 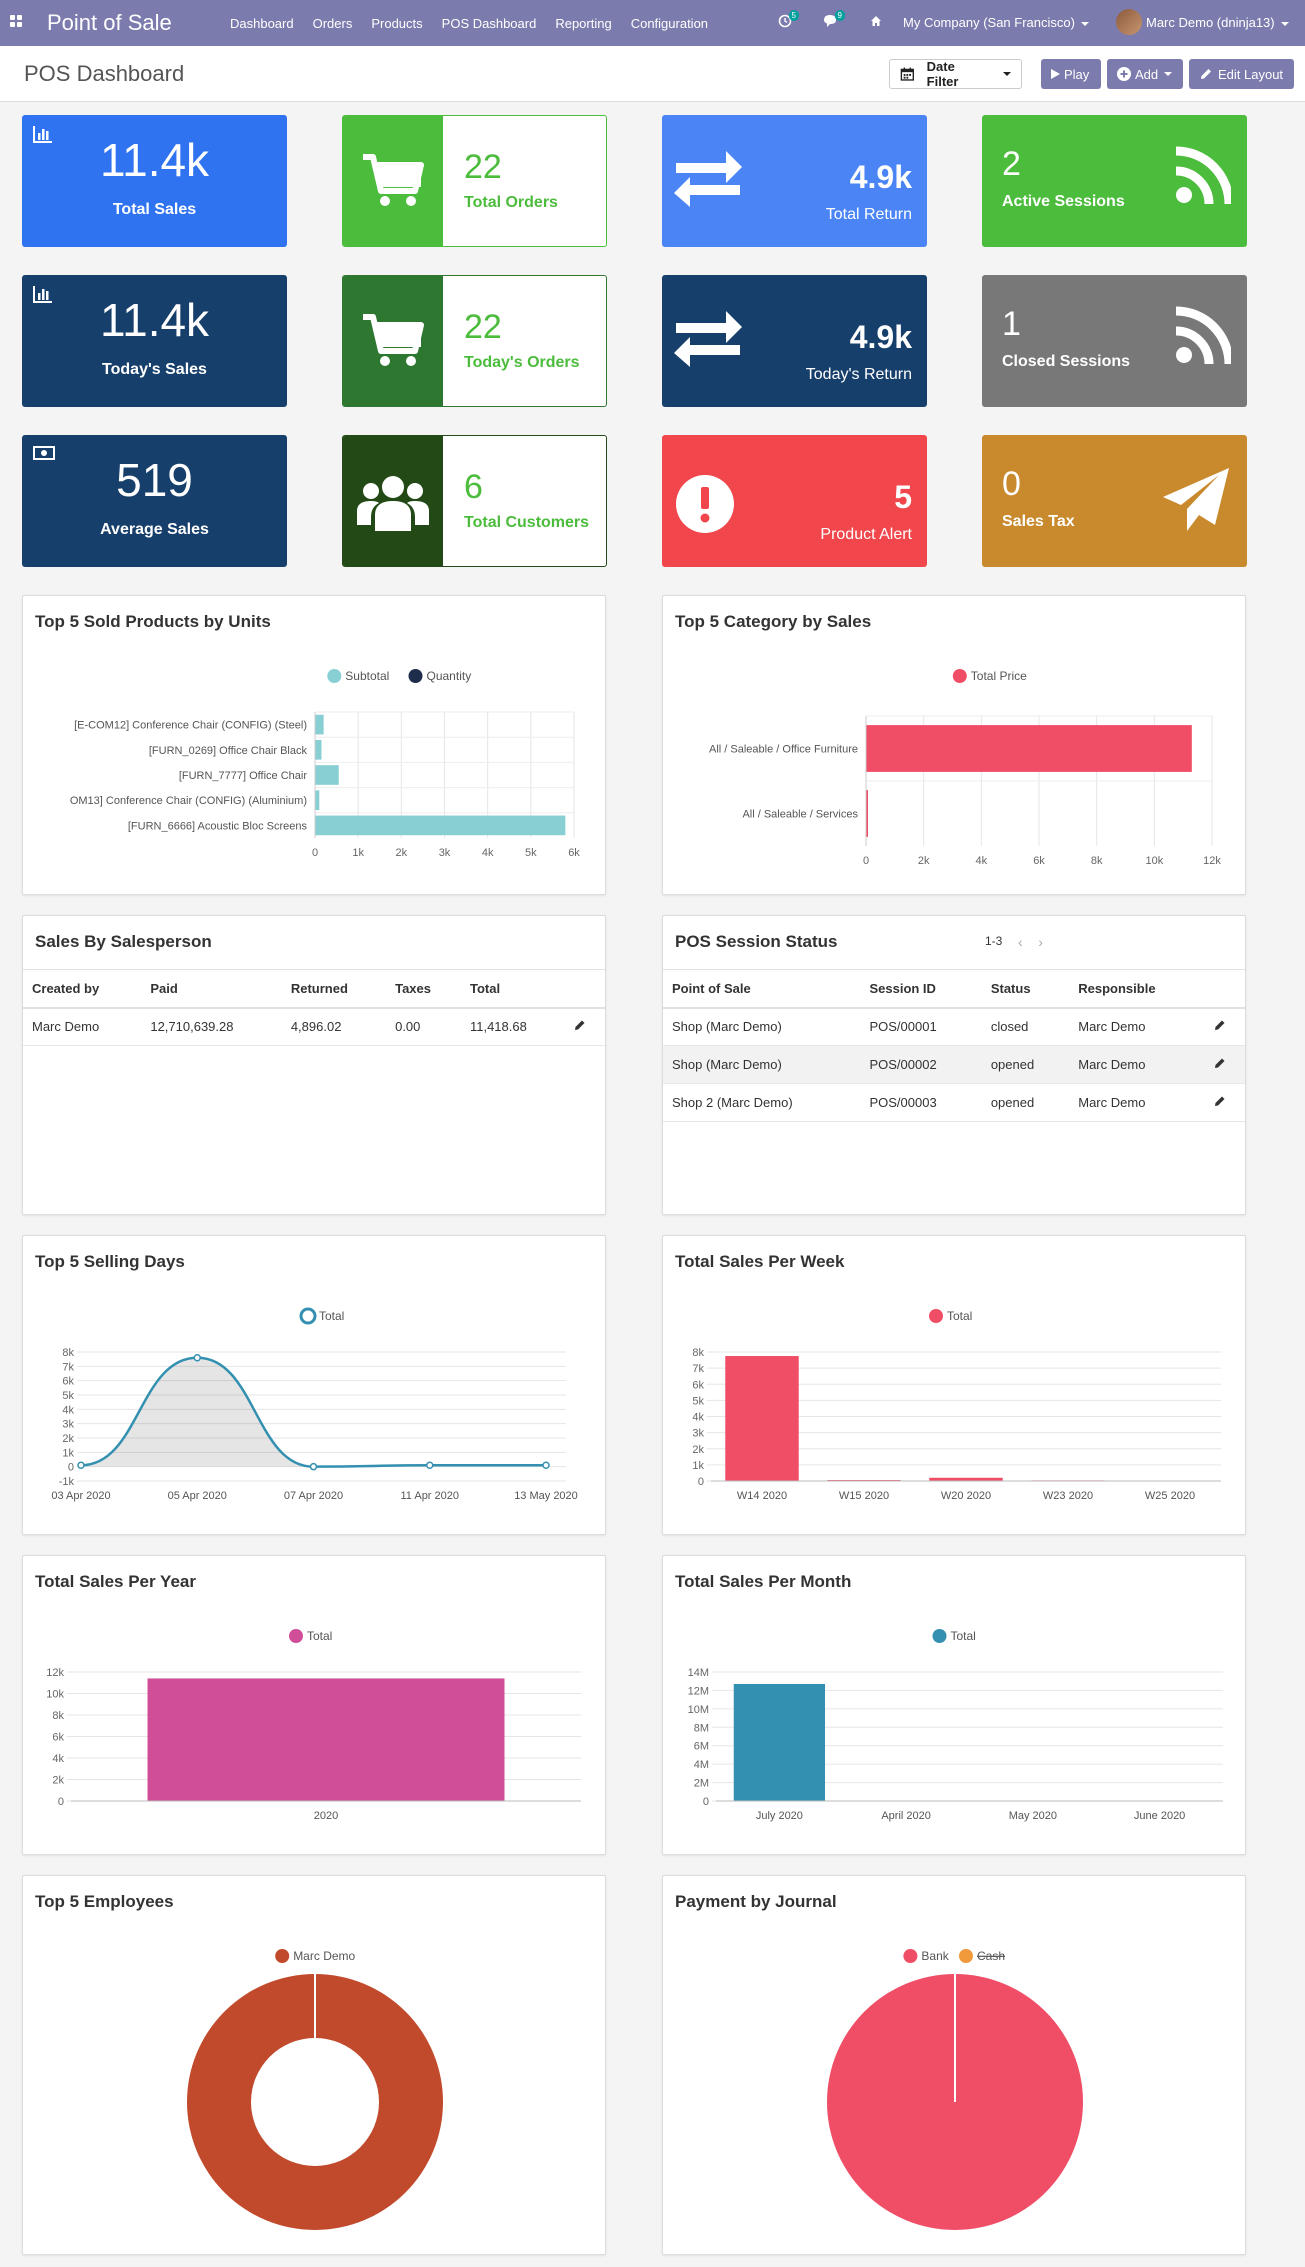 What do you see at coordinates (154, 160) in the screenshot?
I see `total-sales-value: 11.4k` at bounding box center [154, 160].